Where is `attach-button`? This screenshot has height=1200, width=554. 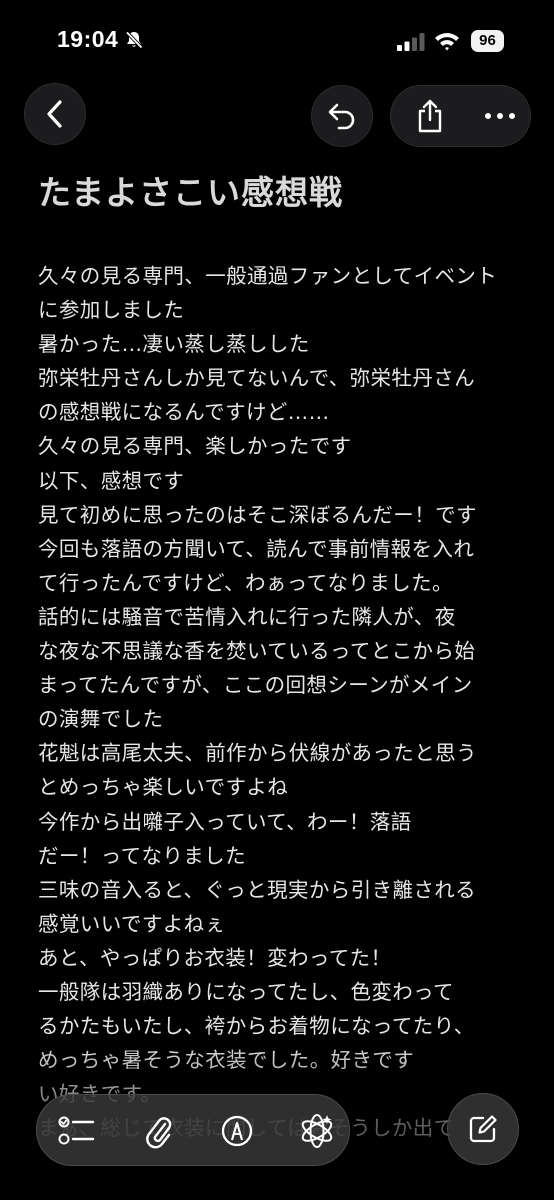
attach-button is located at coordinates (159, 1131).